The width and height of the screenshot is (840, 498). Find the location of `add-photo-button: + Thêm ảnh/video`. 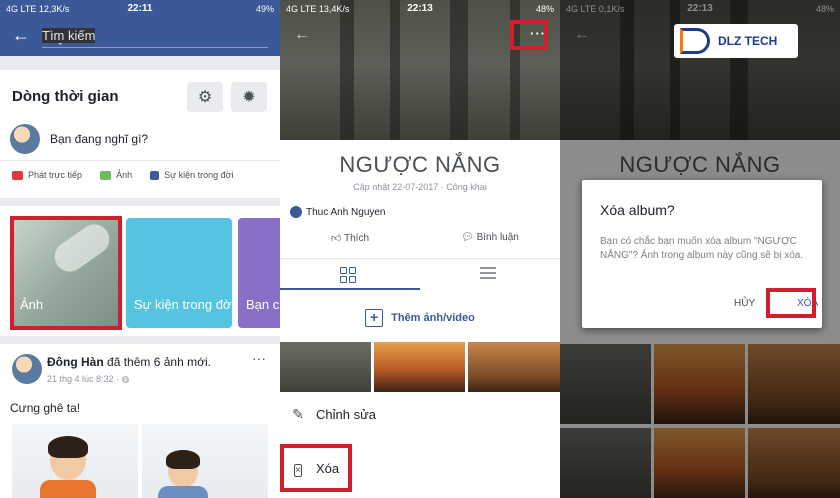

add-photo-button: + Thêm ảnh/video is located at coordinates (420, 318).